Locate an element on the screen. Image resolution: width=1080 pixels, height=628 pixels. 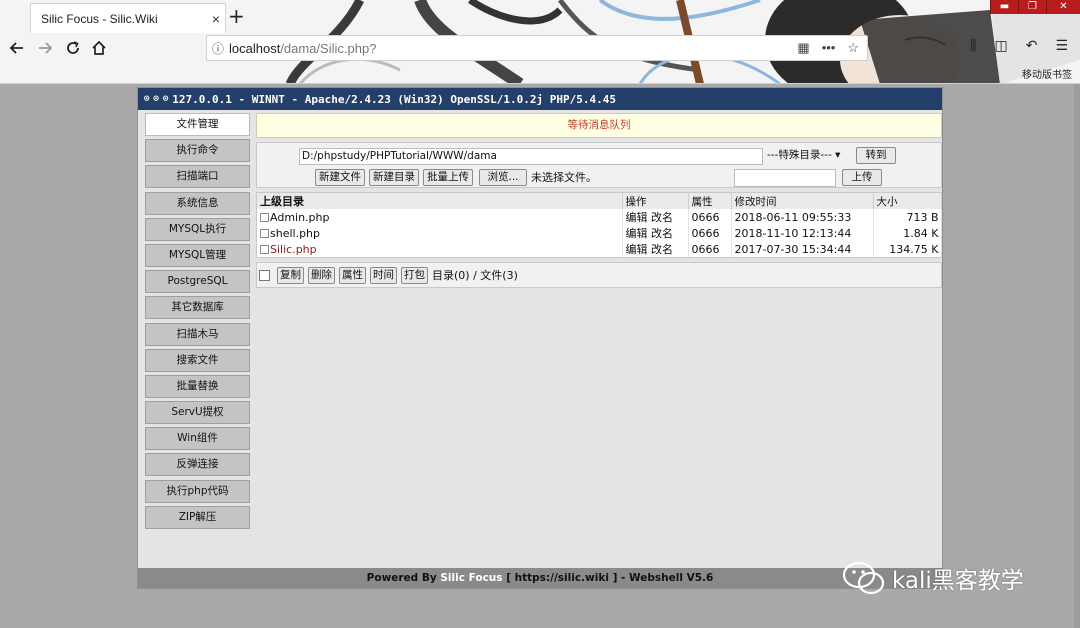
upload-button: 上传 is located at coordinates (862, 177).